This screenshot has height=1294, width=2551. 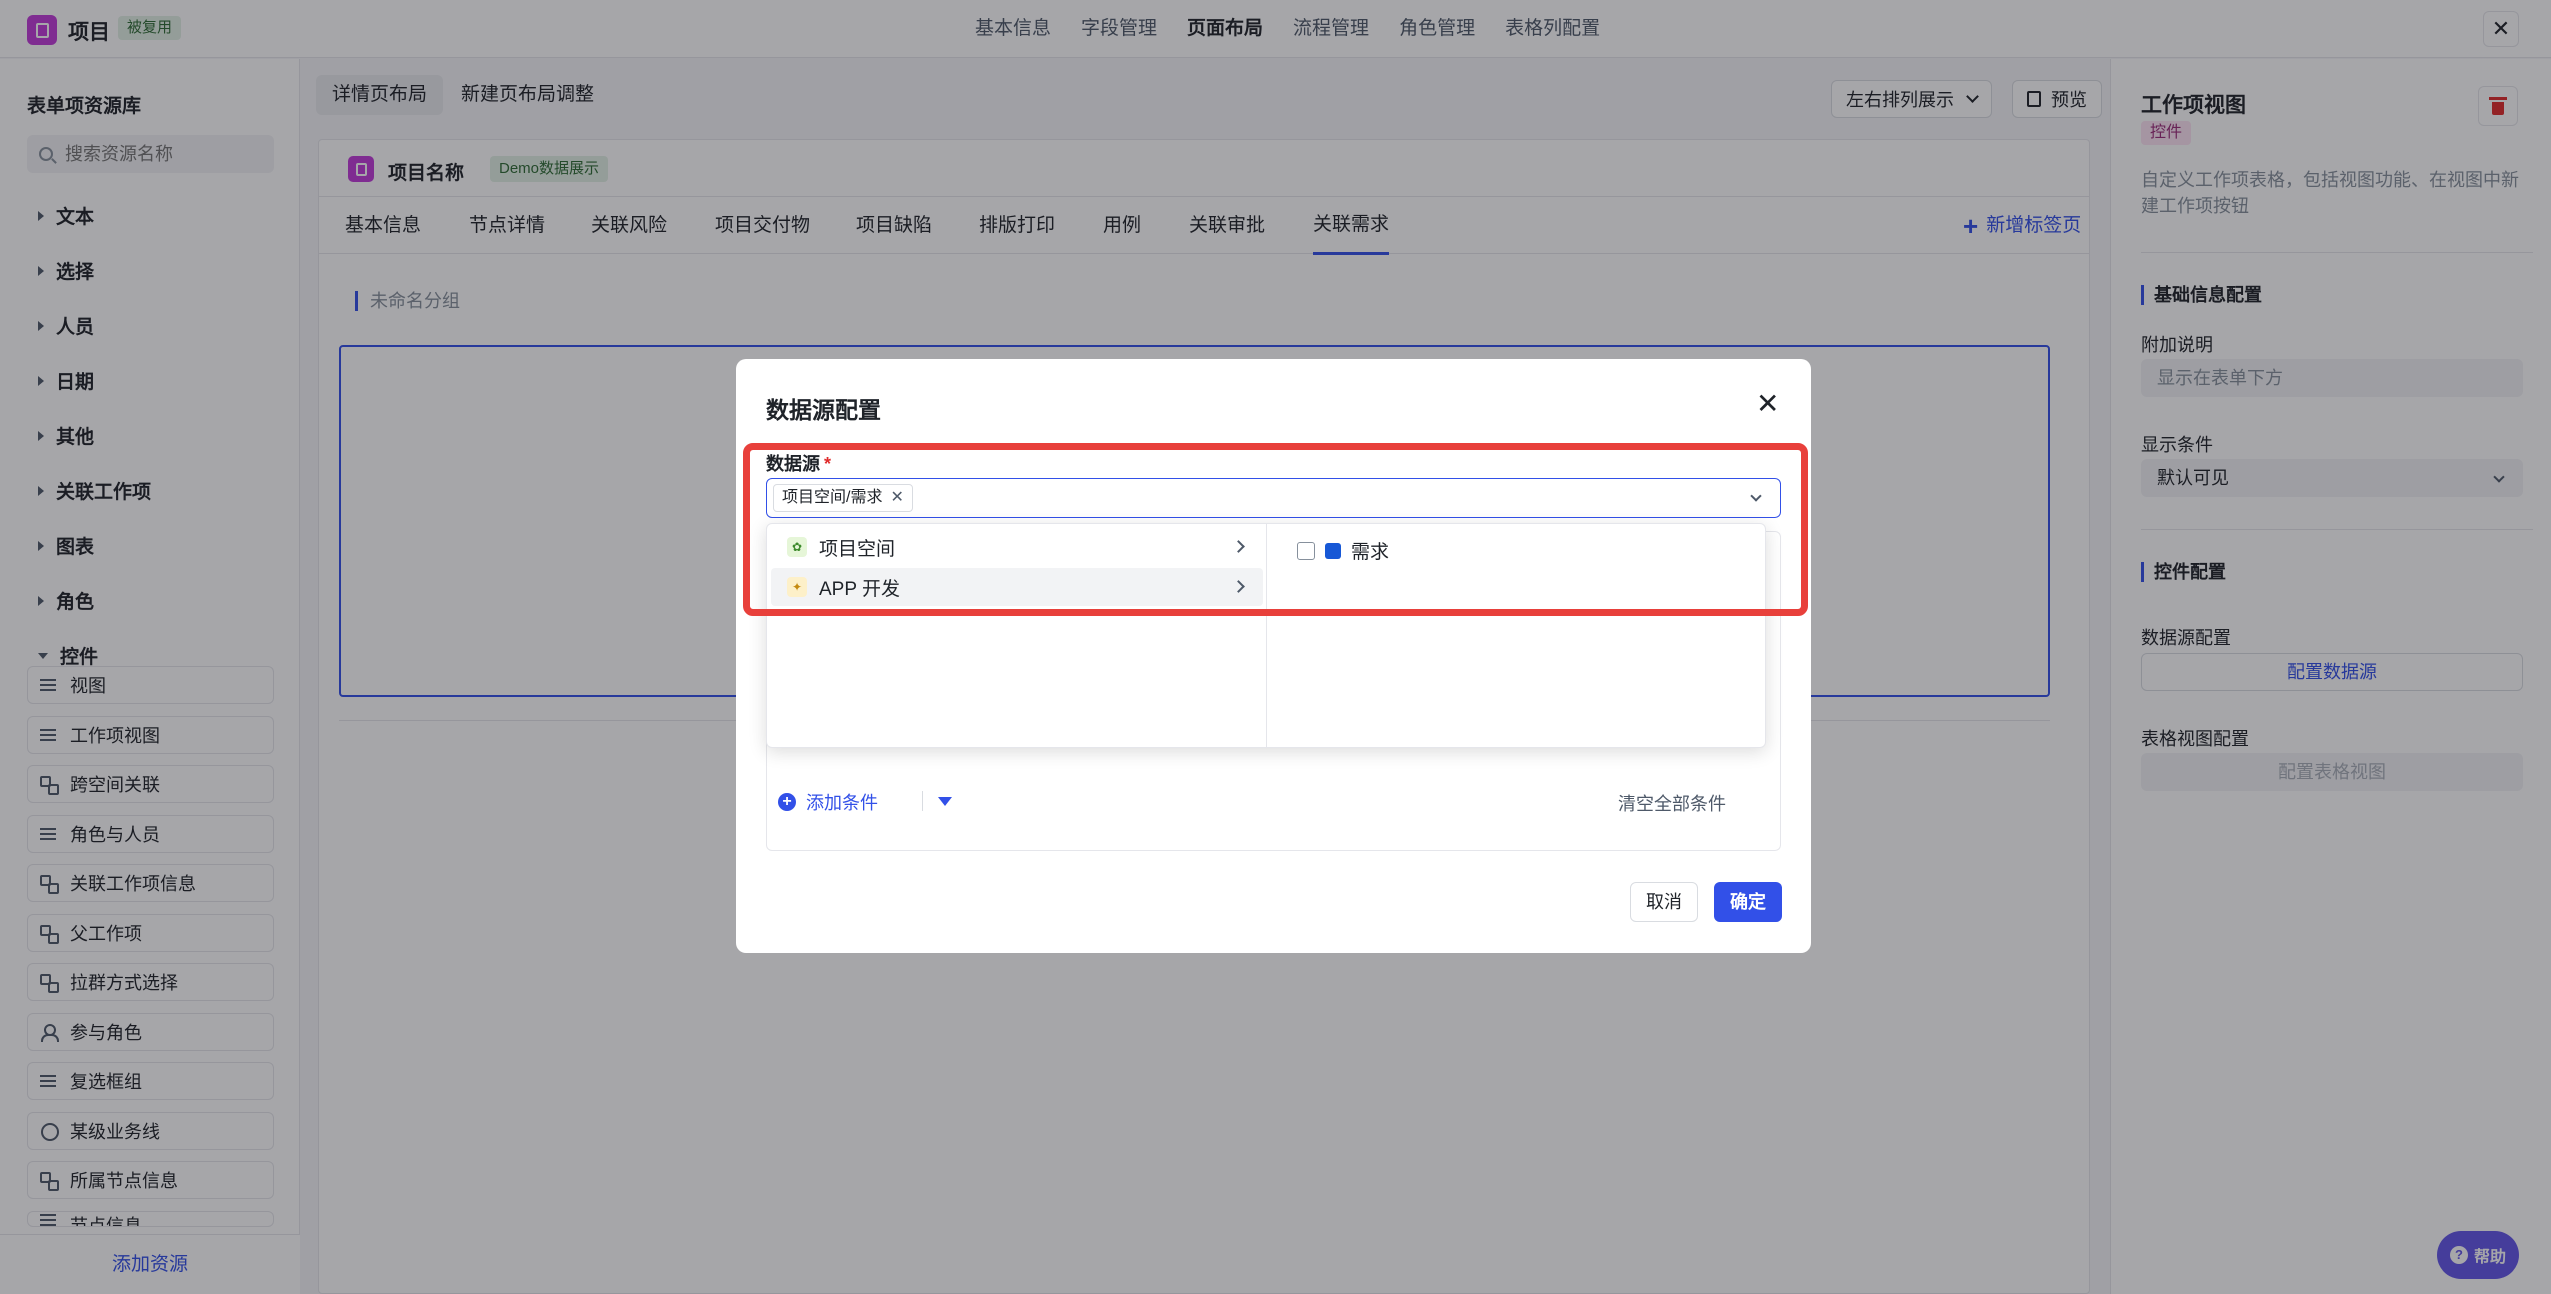 What do you see at coordinates (1275, 529) in the screenshot?
I see `annotation-highlight` at bounding box center [1275, 529].